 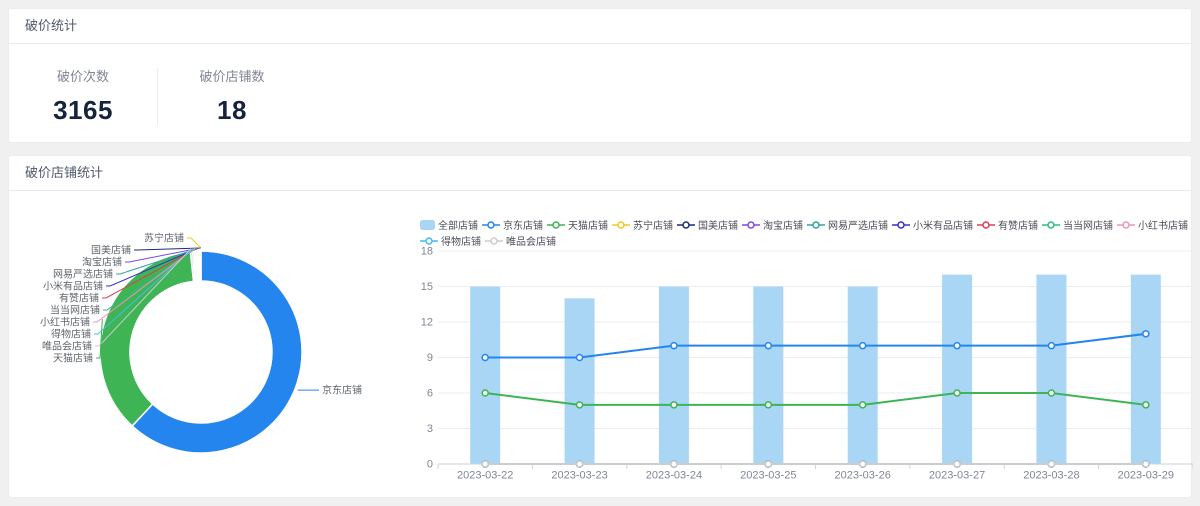 I want to click on legend-item: 小红书店铺, so click(x=1152, y=225).